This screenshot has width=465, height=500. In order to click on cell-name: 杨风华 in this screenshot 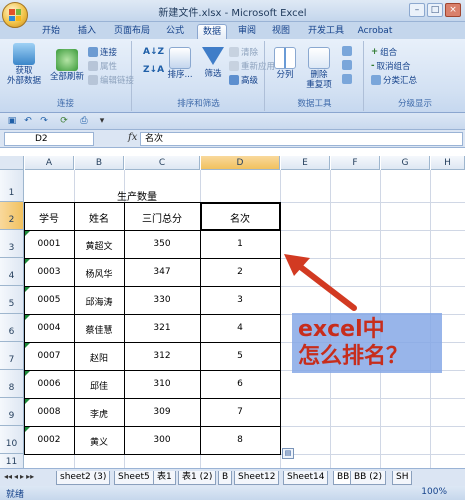, I will do `click(99, 273)`.